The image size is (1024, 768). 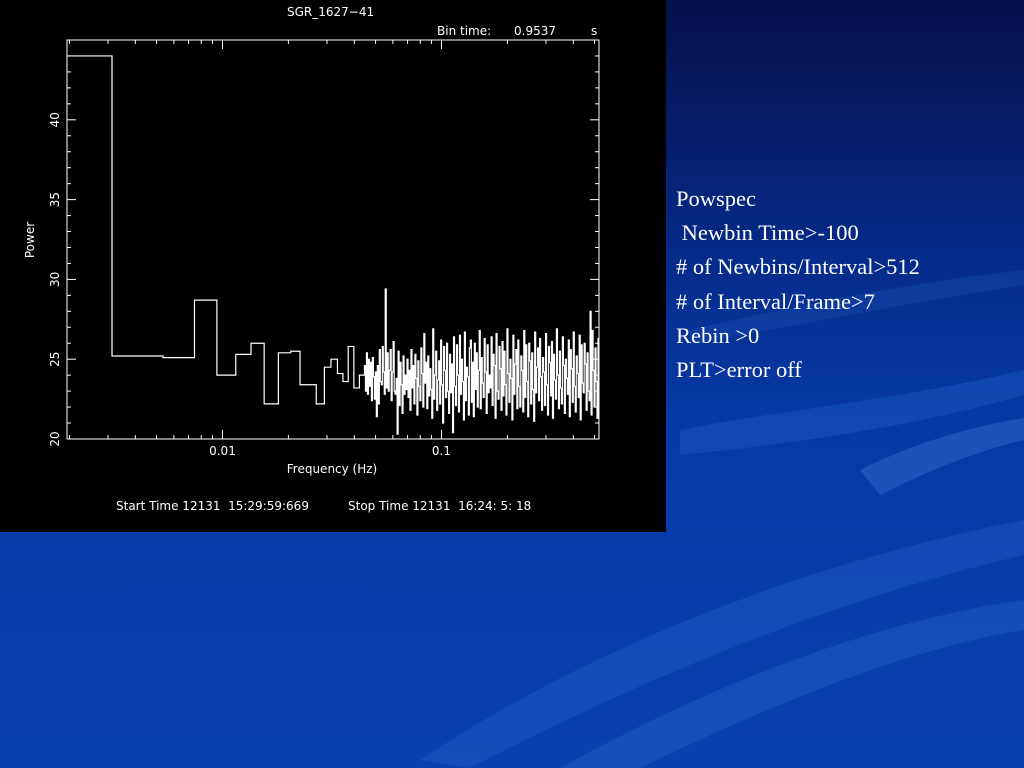 What do you see at coordinates (55, 359) in the screenshot?
I see `y-tick-label: 25` at bounding box center [55, 359].